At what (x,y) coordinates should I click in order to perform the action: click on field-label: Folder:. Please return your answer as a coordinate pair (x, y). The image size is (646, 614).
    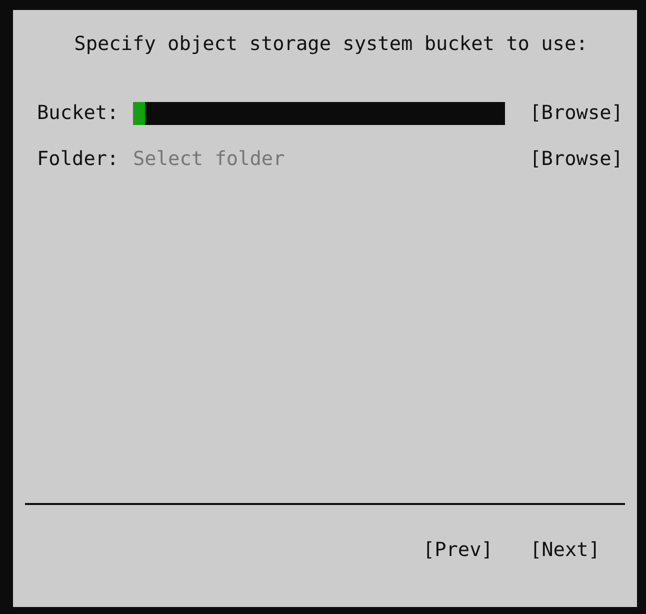
    Looking at the image, I should click on (78, 159).